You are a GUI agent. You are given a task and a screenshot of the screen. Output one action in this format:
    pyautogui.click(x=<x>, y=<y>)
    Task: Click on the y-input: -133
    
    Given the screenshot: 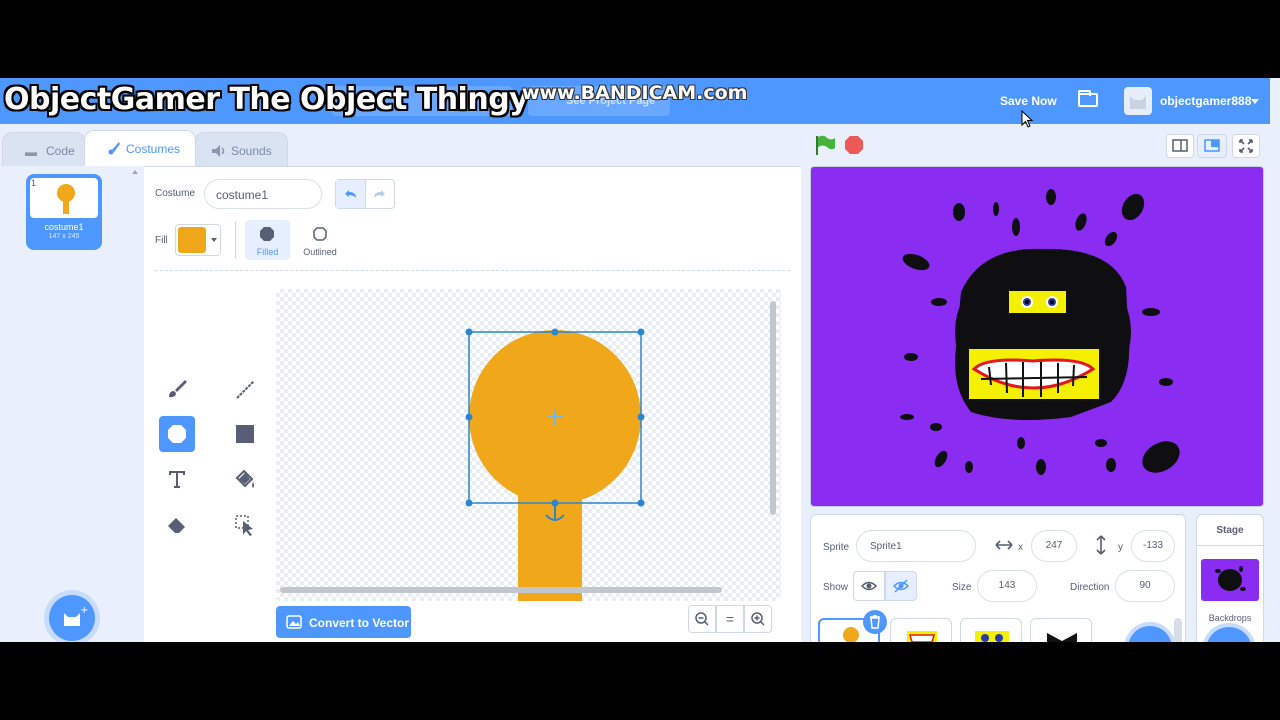 What is the action you would take?
    pyautogui.click(x=1153, y=546)
    